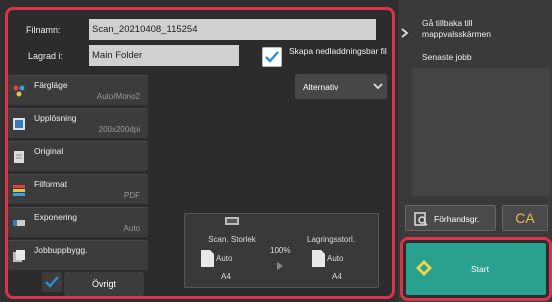  What do you see at coordinates (118, 96) in the screenshot?
I see `color-mode-value: Auto/Mono2` at bounding box center [118, 96].